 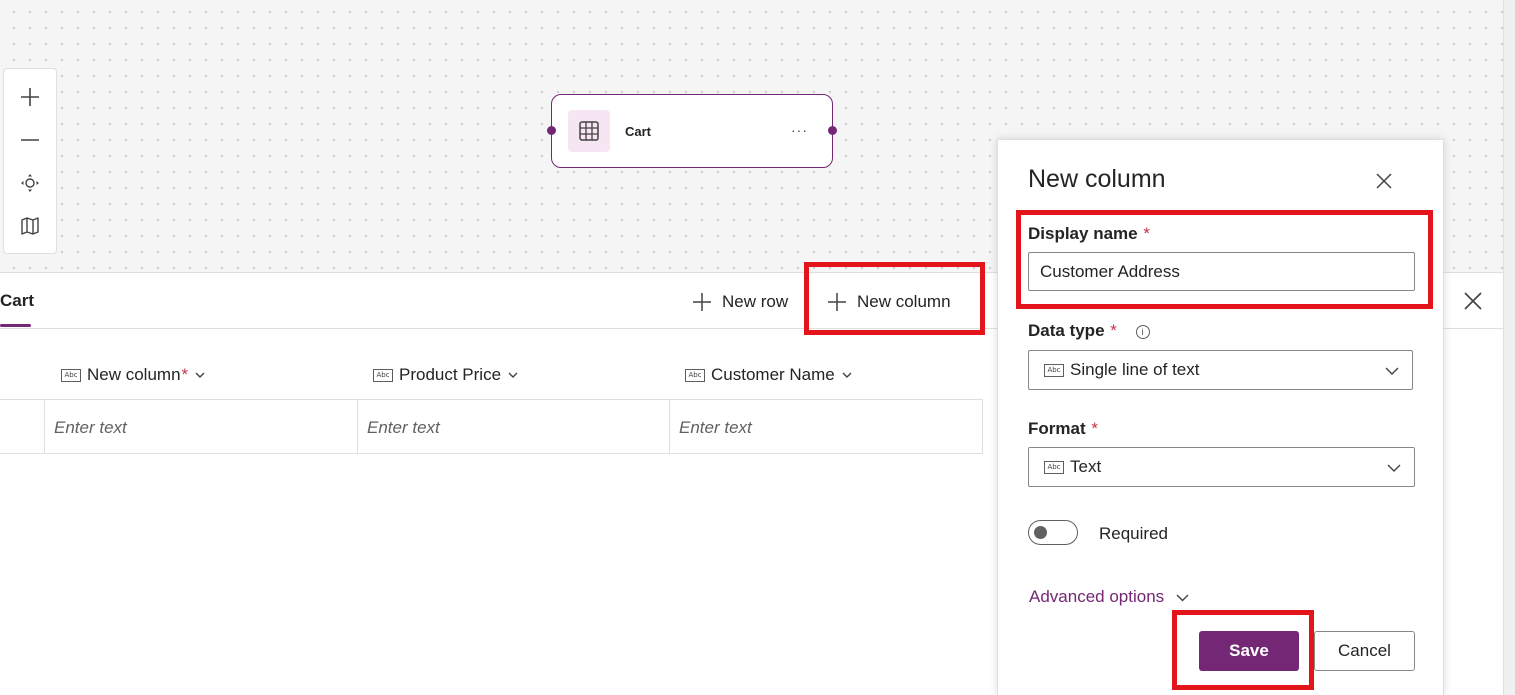 What do you see at coordinates (904, 301) in the screenshot?
I see `new-column-label: New column` at bounding box center [904, 301].